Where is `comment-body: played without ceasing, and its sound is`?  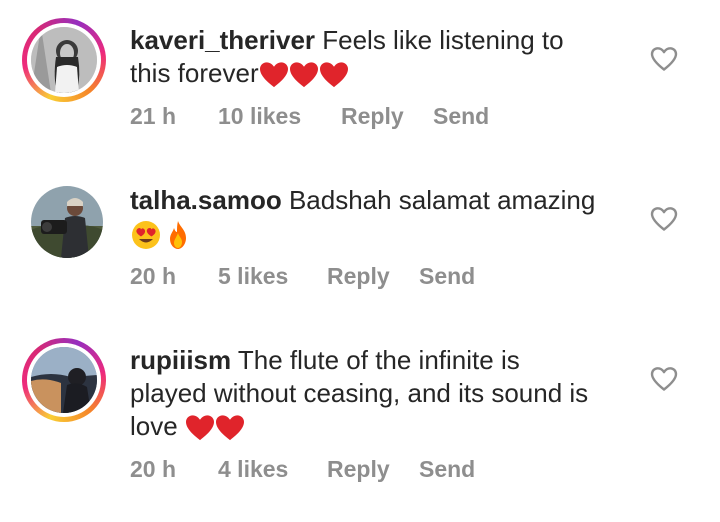 comment-body: played without ceasing, and its sound is is located at coordinates (359, 393).